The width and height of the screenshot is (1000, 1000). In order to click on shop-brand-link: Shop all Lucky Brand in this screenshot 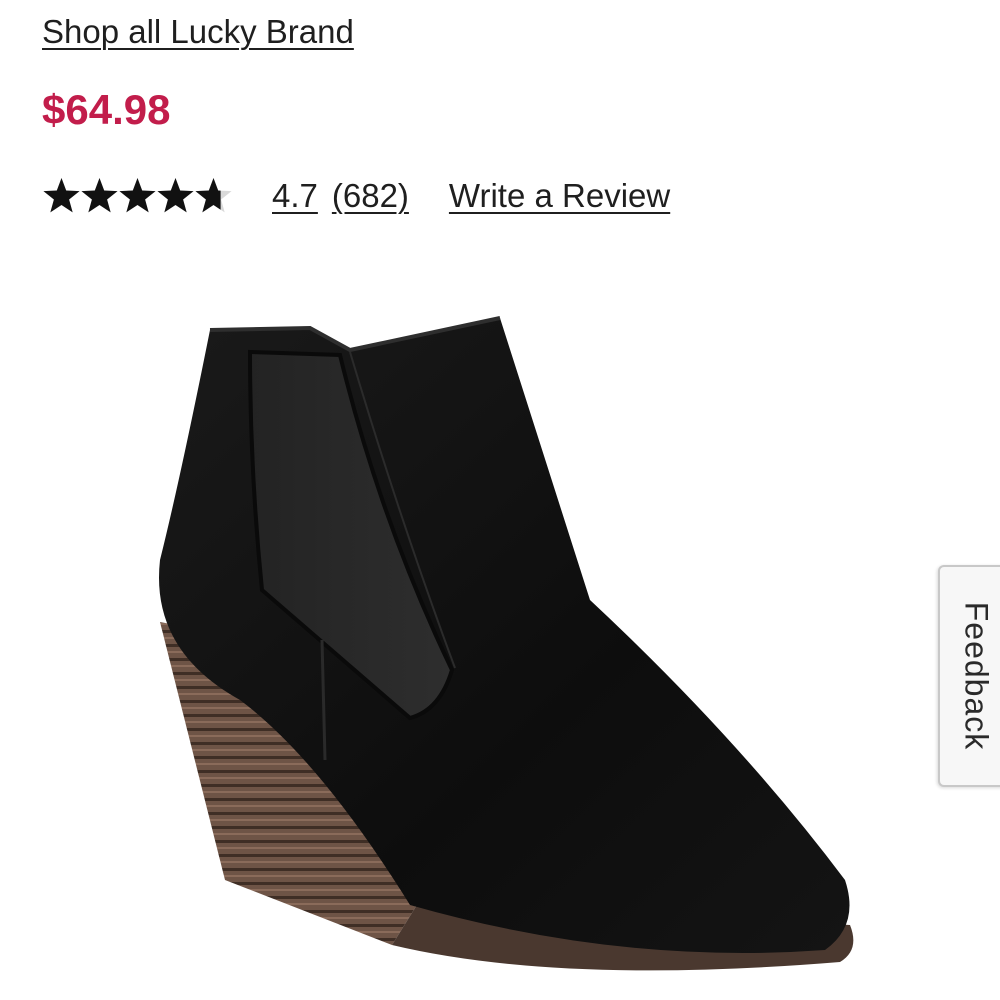, I will do `click(198, 32)`.